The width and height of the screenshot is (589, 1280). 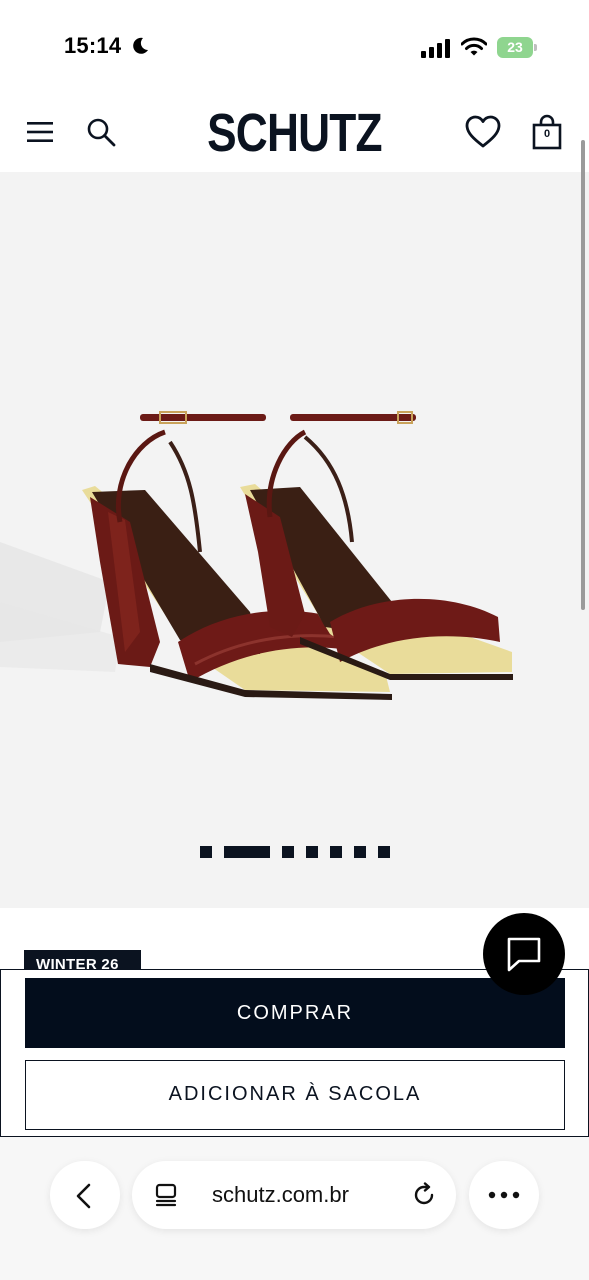 I want to click on browser-more-button, so click(x=504, y=1195).